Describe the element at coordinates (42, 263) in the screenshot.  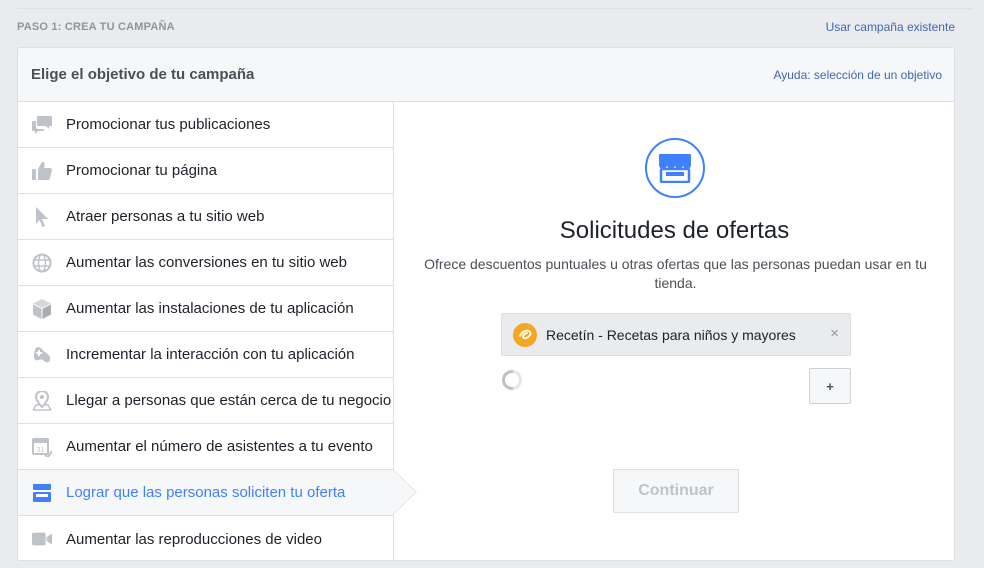
I see `globe-icon` at that location.